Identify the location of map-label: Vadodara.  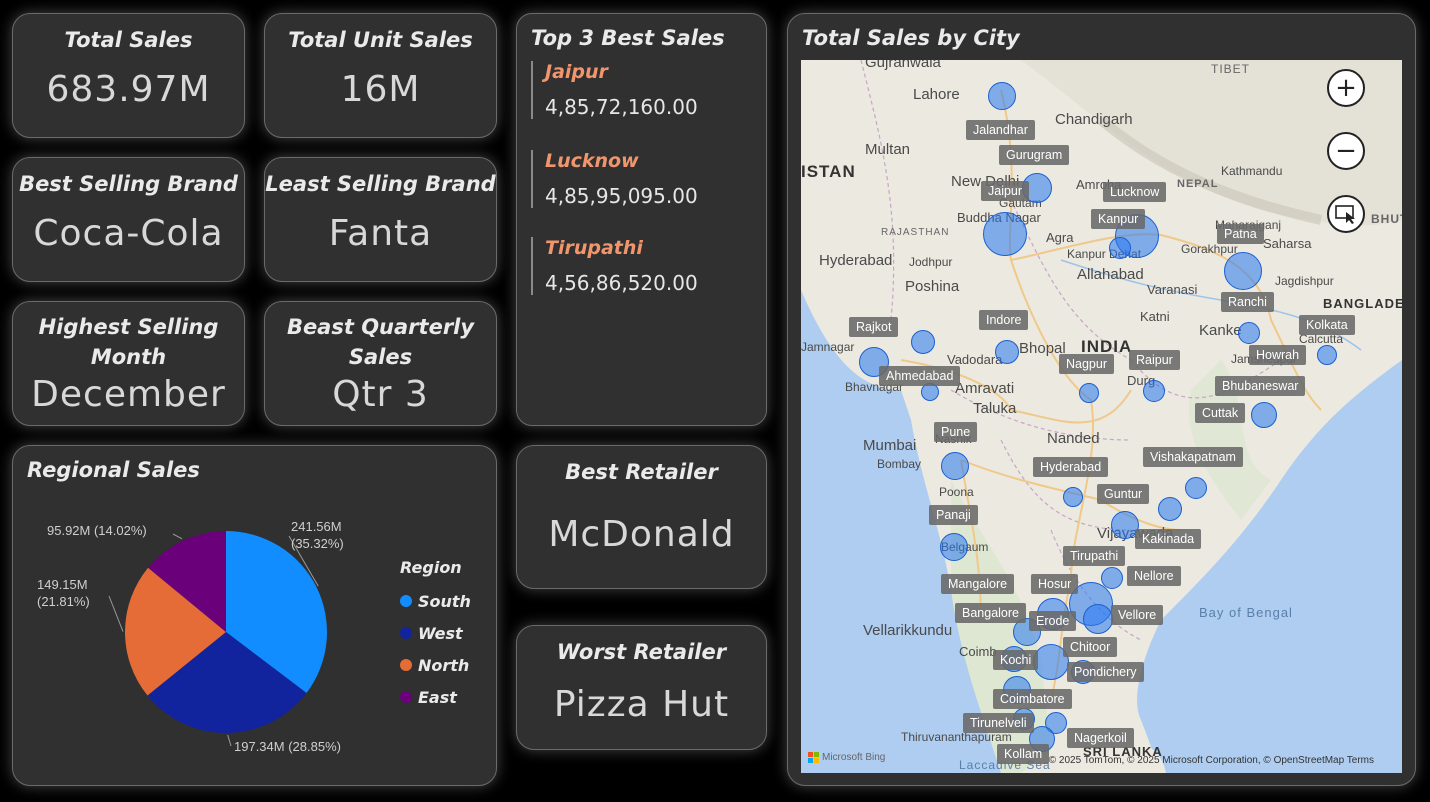
(975, 359).